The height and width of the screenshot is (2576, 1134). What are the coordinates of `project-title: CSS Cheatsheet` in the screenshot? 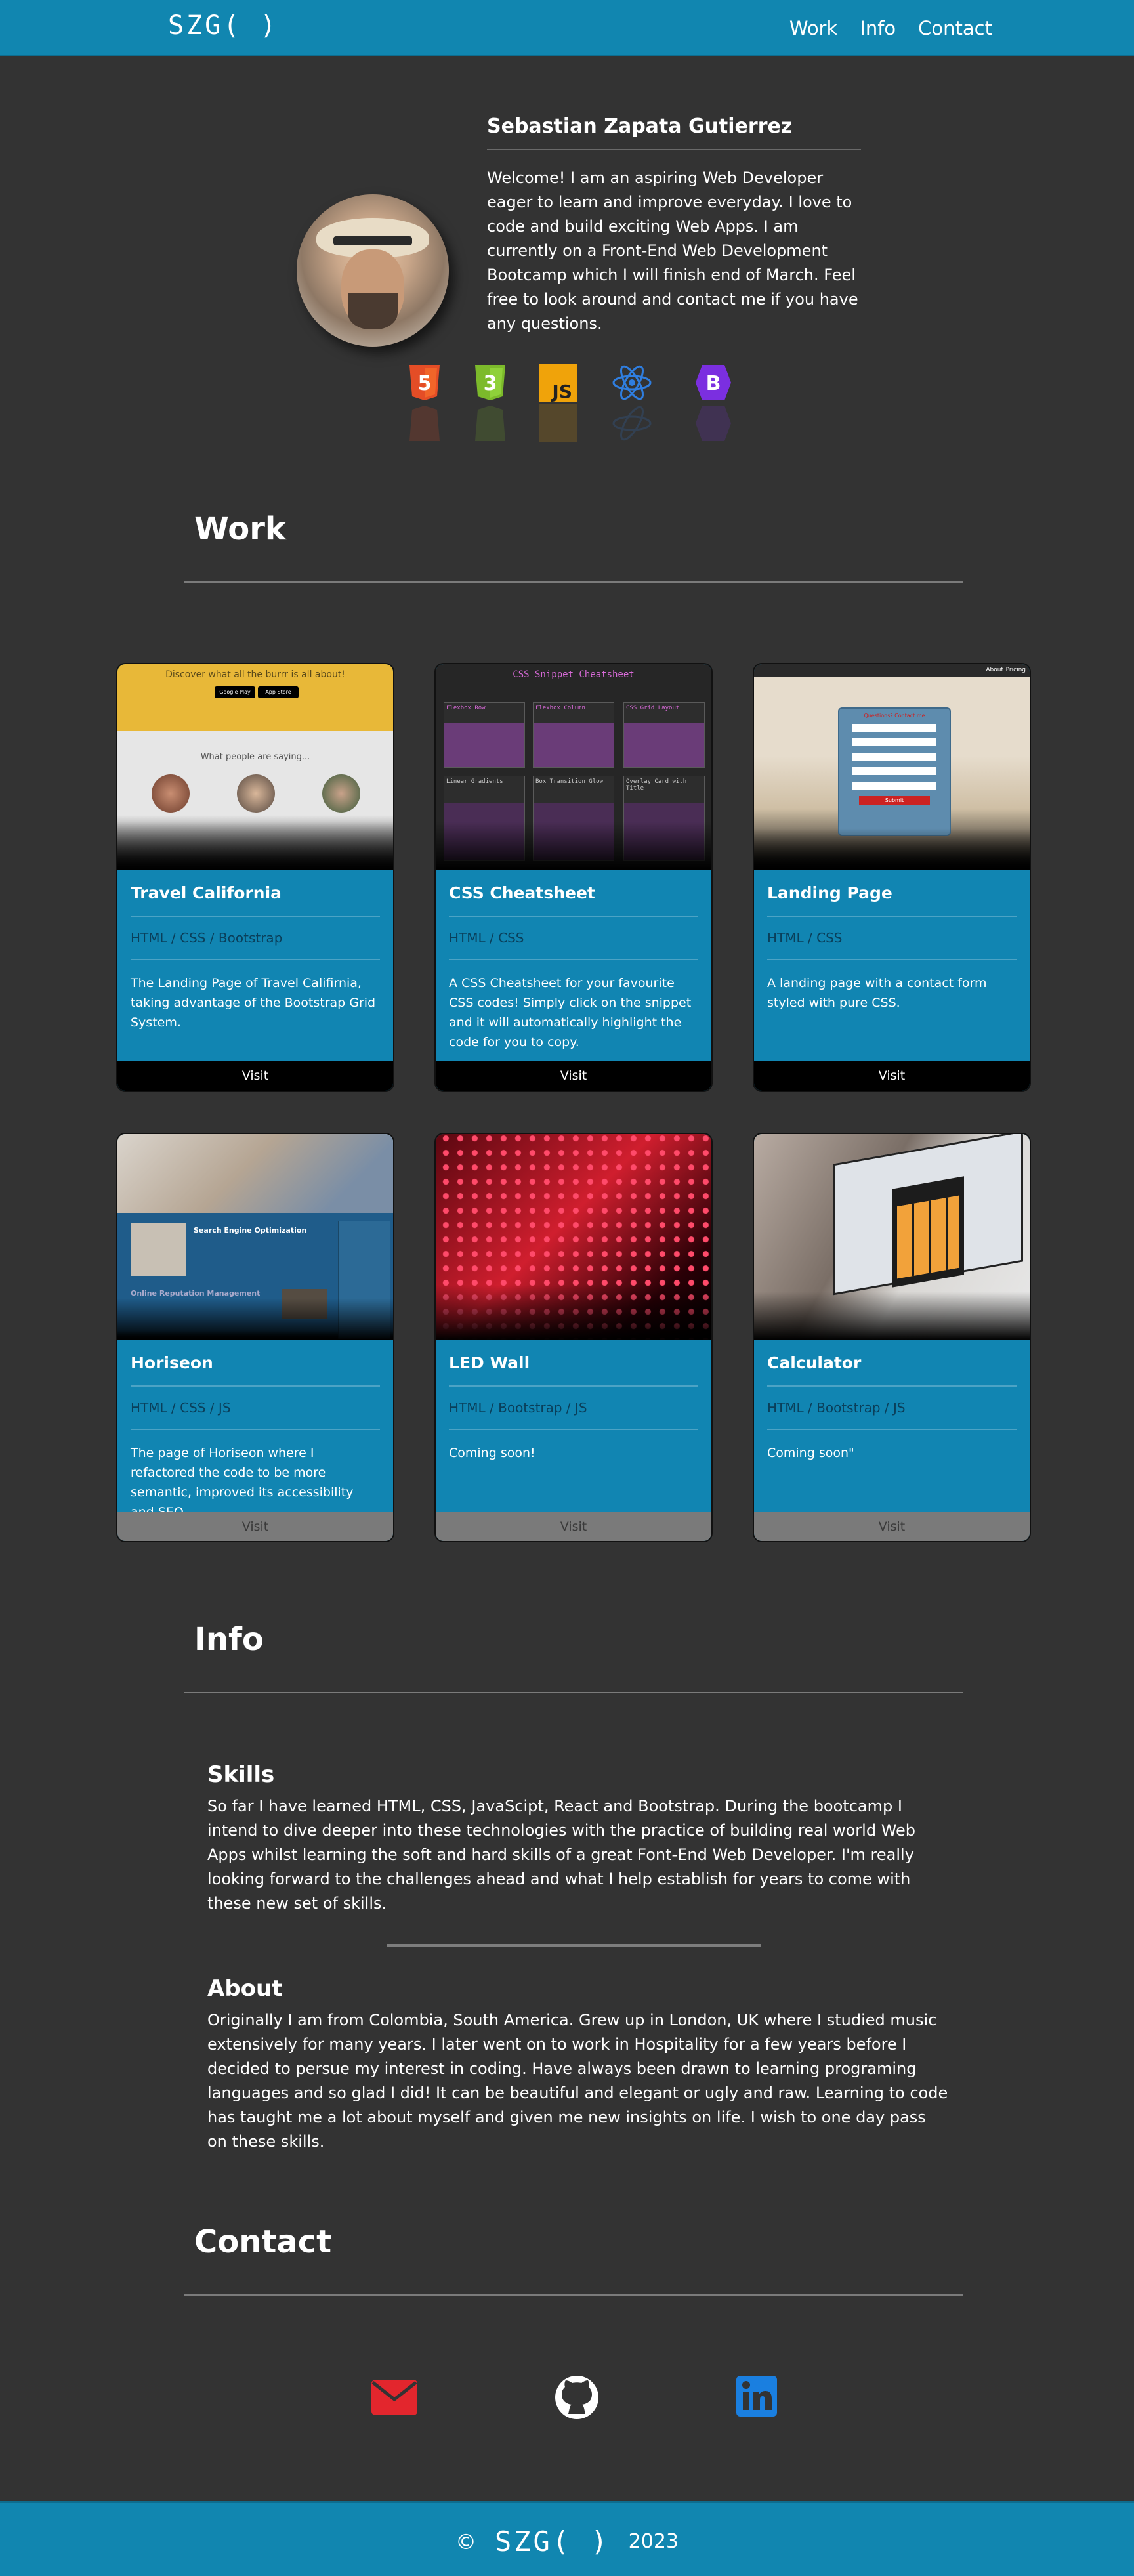 It's located at (522, 892).